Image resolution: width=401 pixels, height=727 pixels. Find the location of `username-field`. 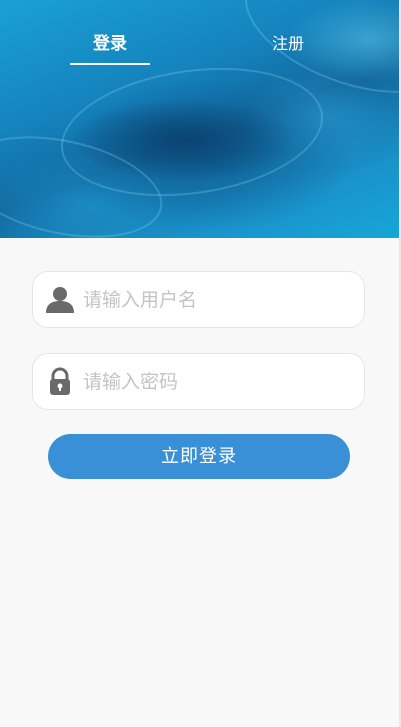

username-field is located at coordinates (198, 299).